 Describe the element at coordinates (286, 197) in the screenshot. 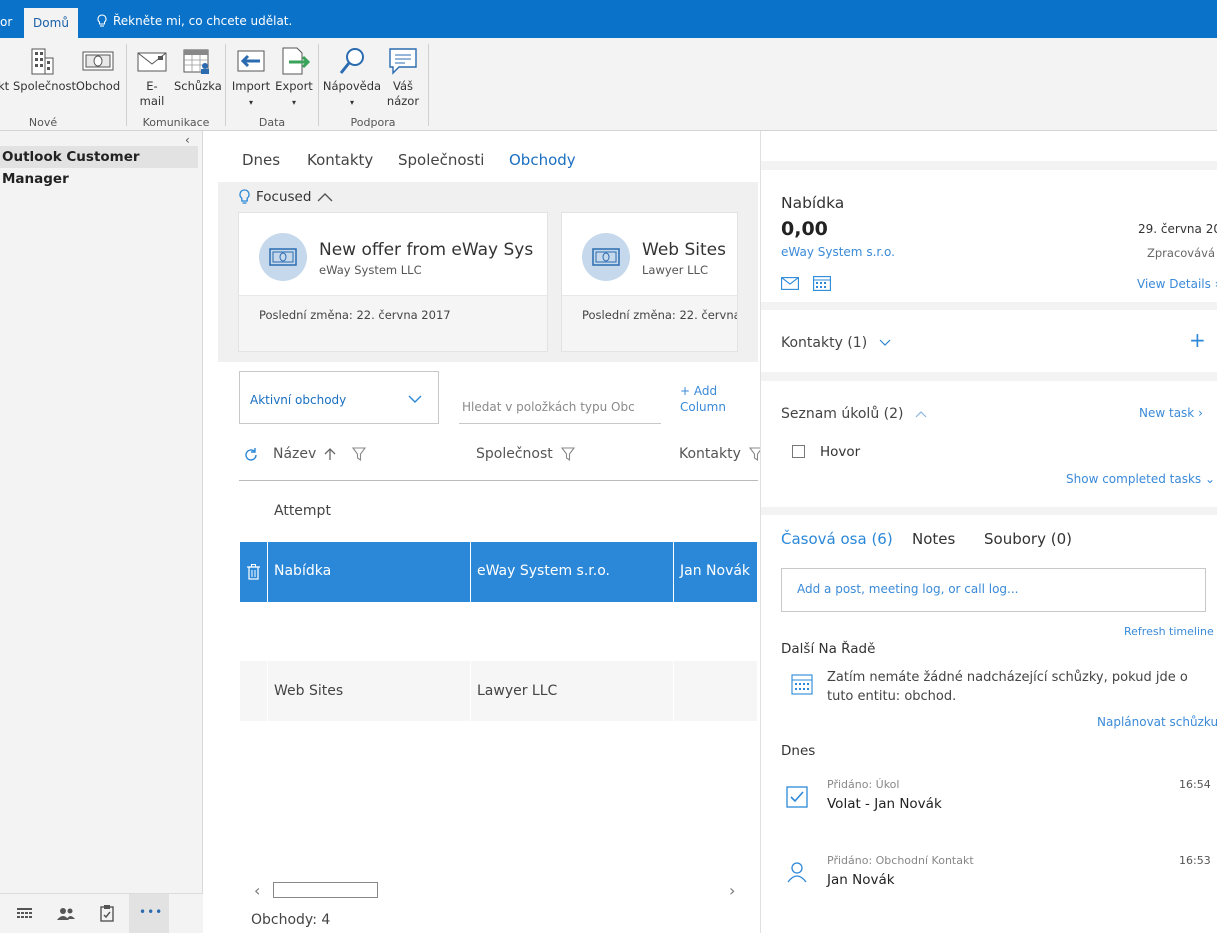

I see `focused-toggle: Focused` at that location.